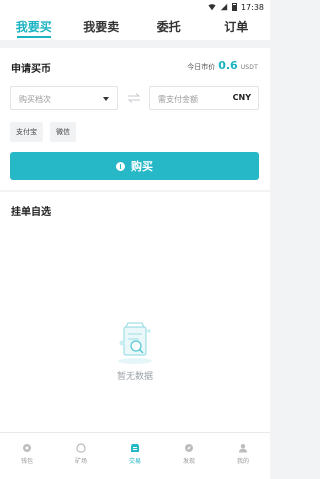 Image resolution: width=320 pixels, height=479 pixels. I want to click on apply-title: 申请买币, so click(31, 69).